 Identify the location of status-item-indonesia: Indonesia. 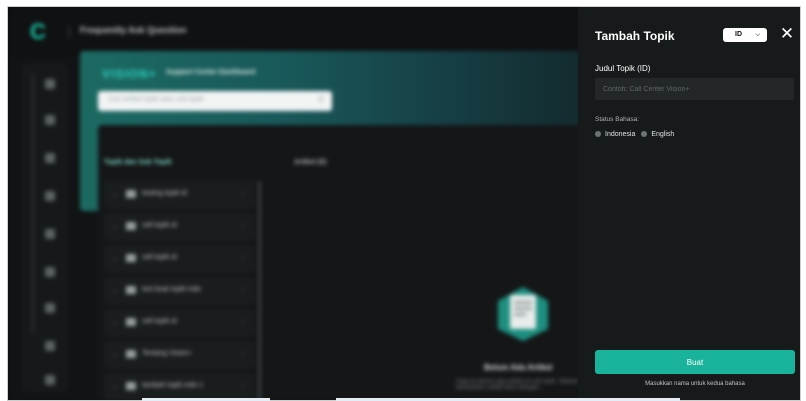
(615, 134).